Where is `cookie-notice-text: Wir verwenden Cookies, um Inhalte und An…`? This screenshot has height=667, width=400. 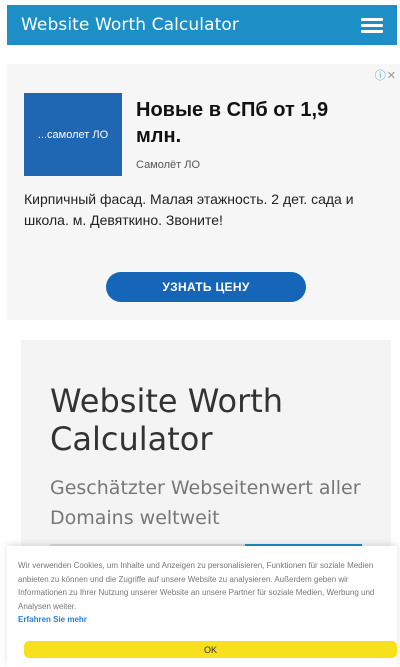
cookie-notice-text: Wir verwenden Cookies, um Inhalte und An… is located at coordinates (196, 586).